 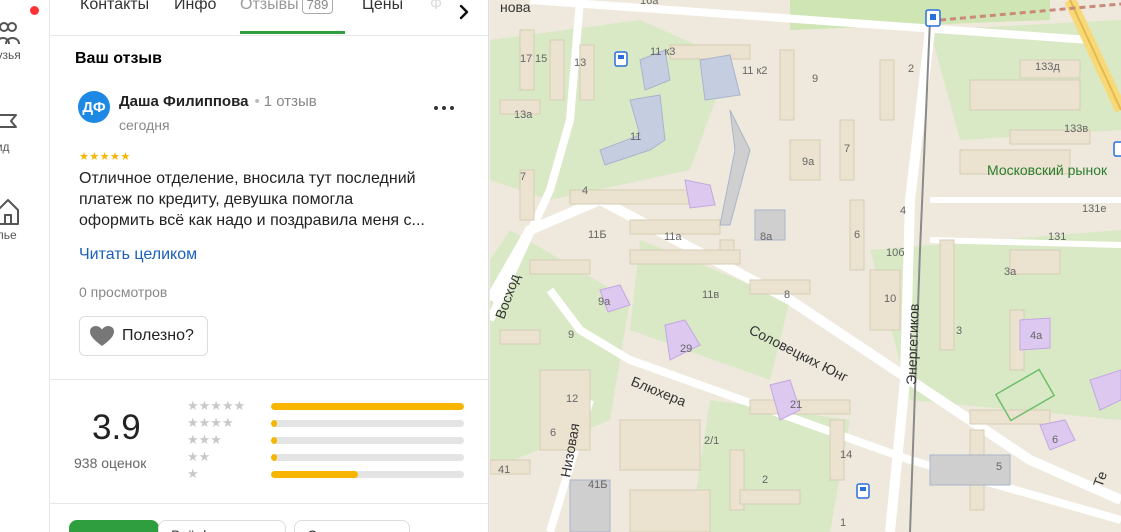 What do you see at coordinates (1047, 170) in the screenshot?
I see `poi-label-moskovsky-market: Московский рынок` at bounding box center [1047, 170].